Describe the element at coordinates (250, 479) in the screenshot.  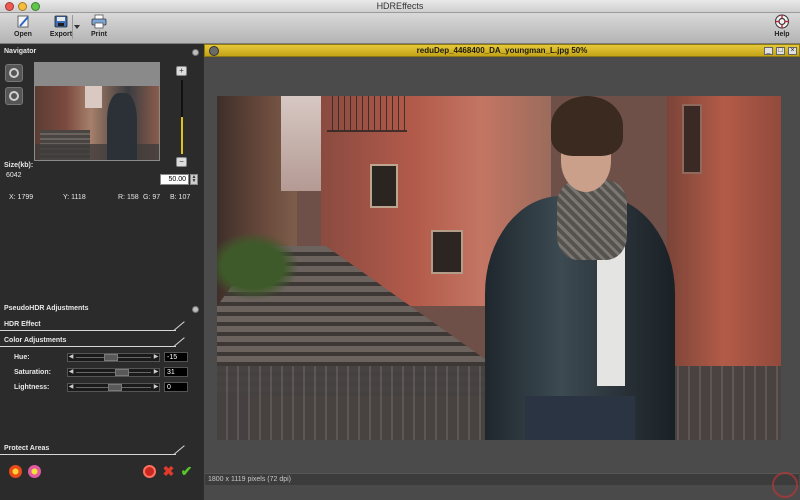
I see `image-dimensions: 1800 x 1119 pixels (72 dpi)` at that location.